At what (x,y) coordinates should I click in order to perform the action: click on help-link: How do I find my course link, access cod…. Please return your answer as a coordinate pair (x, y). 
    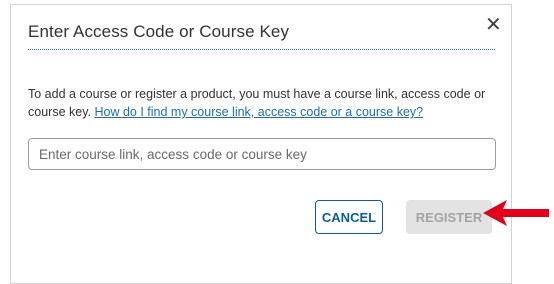
    Looking at the image, I should click on (258, 112).